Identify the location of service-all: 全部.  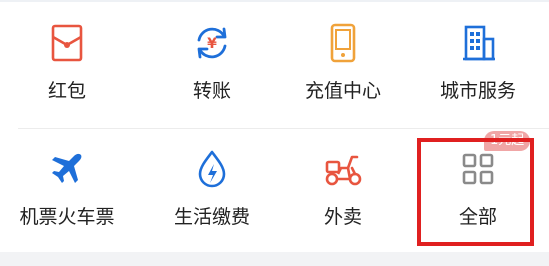
(478, 190).